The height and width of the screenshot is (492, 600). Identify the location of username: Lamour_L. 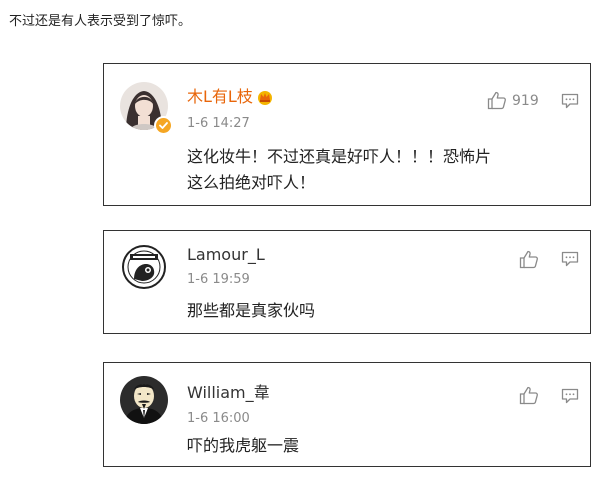
(226, 255).